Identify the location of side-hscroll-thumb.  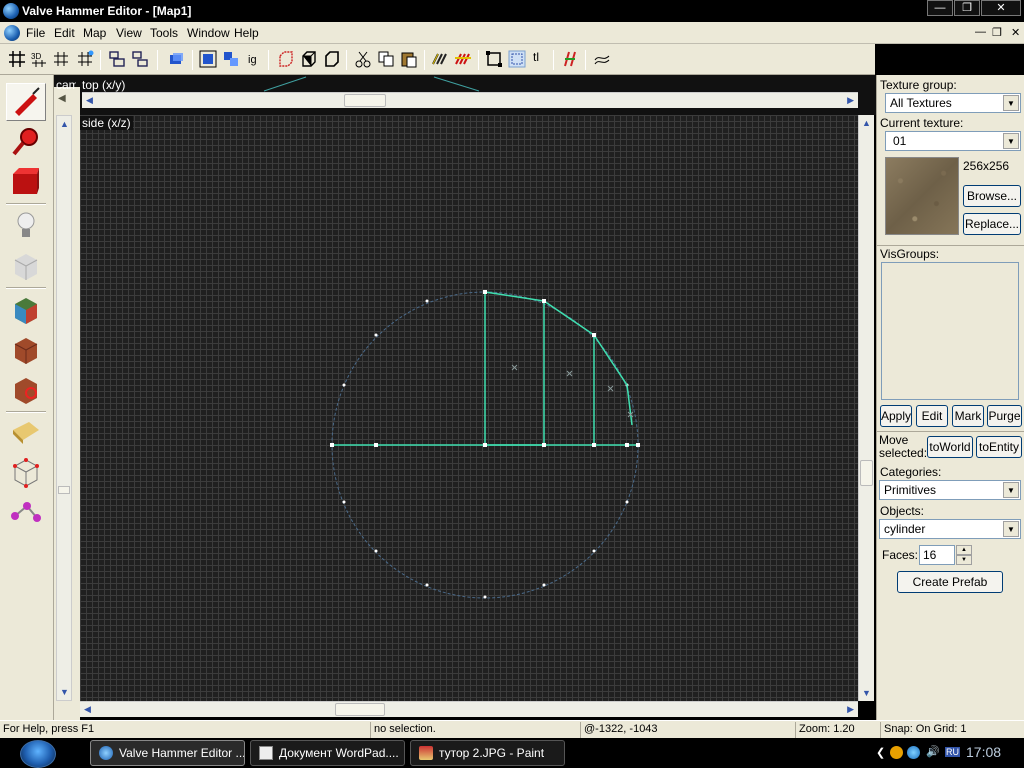
(360, 709).